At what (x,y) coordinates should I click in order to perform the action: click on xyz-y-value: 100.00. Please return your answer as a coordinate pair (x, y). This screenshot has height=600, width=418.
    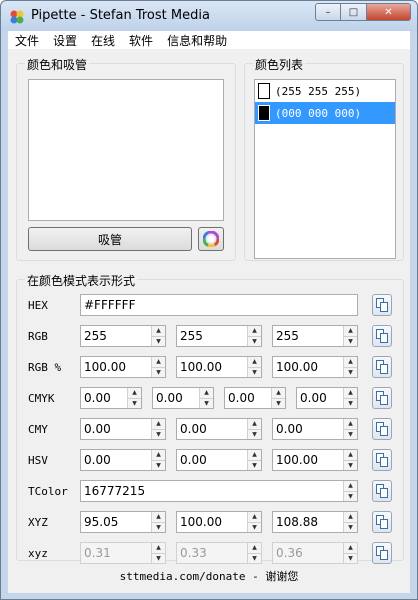
    Looking at the image, I should click on (201, 522).